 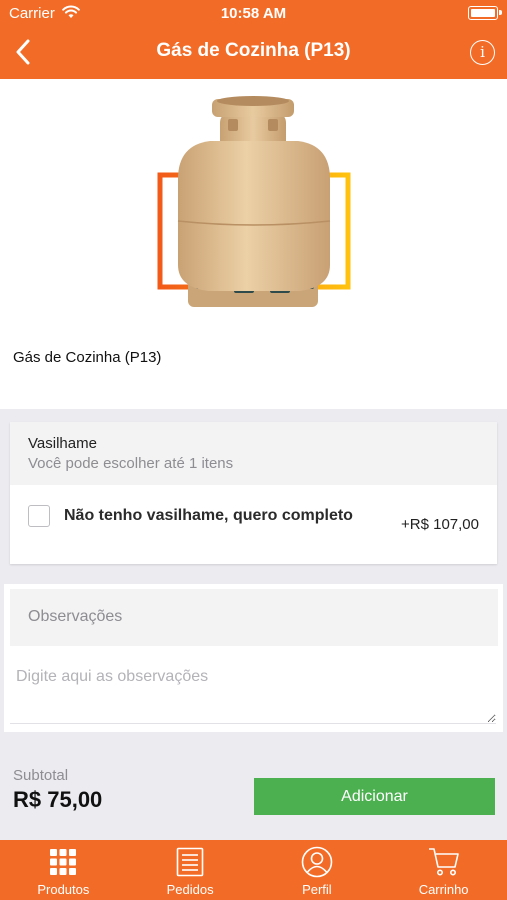 I want to click on page-title: Gás de Cozinha (P13), so click(x=253, y=50).